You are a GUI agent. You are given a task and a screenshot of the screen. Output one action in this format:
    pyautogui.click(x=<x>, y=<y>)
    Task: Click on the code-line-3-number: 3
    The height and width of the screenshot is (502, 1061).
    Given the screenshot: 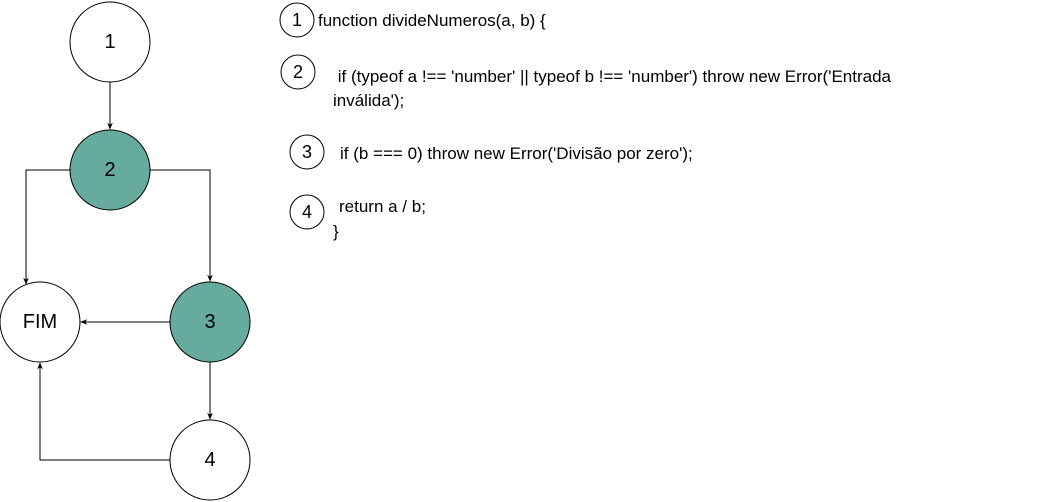 What is the action you would take?
    pyautogui.click(x=307, y=152)
    